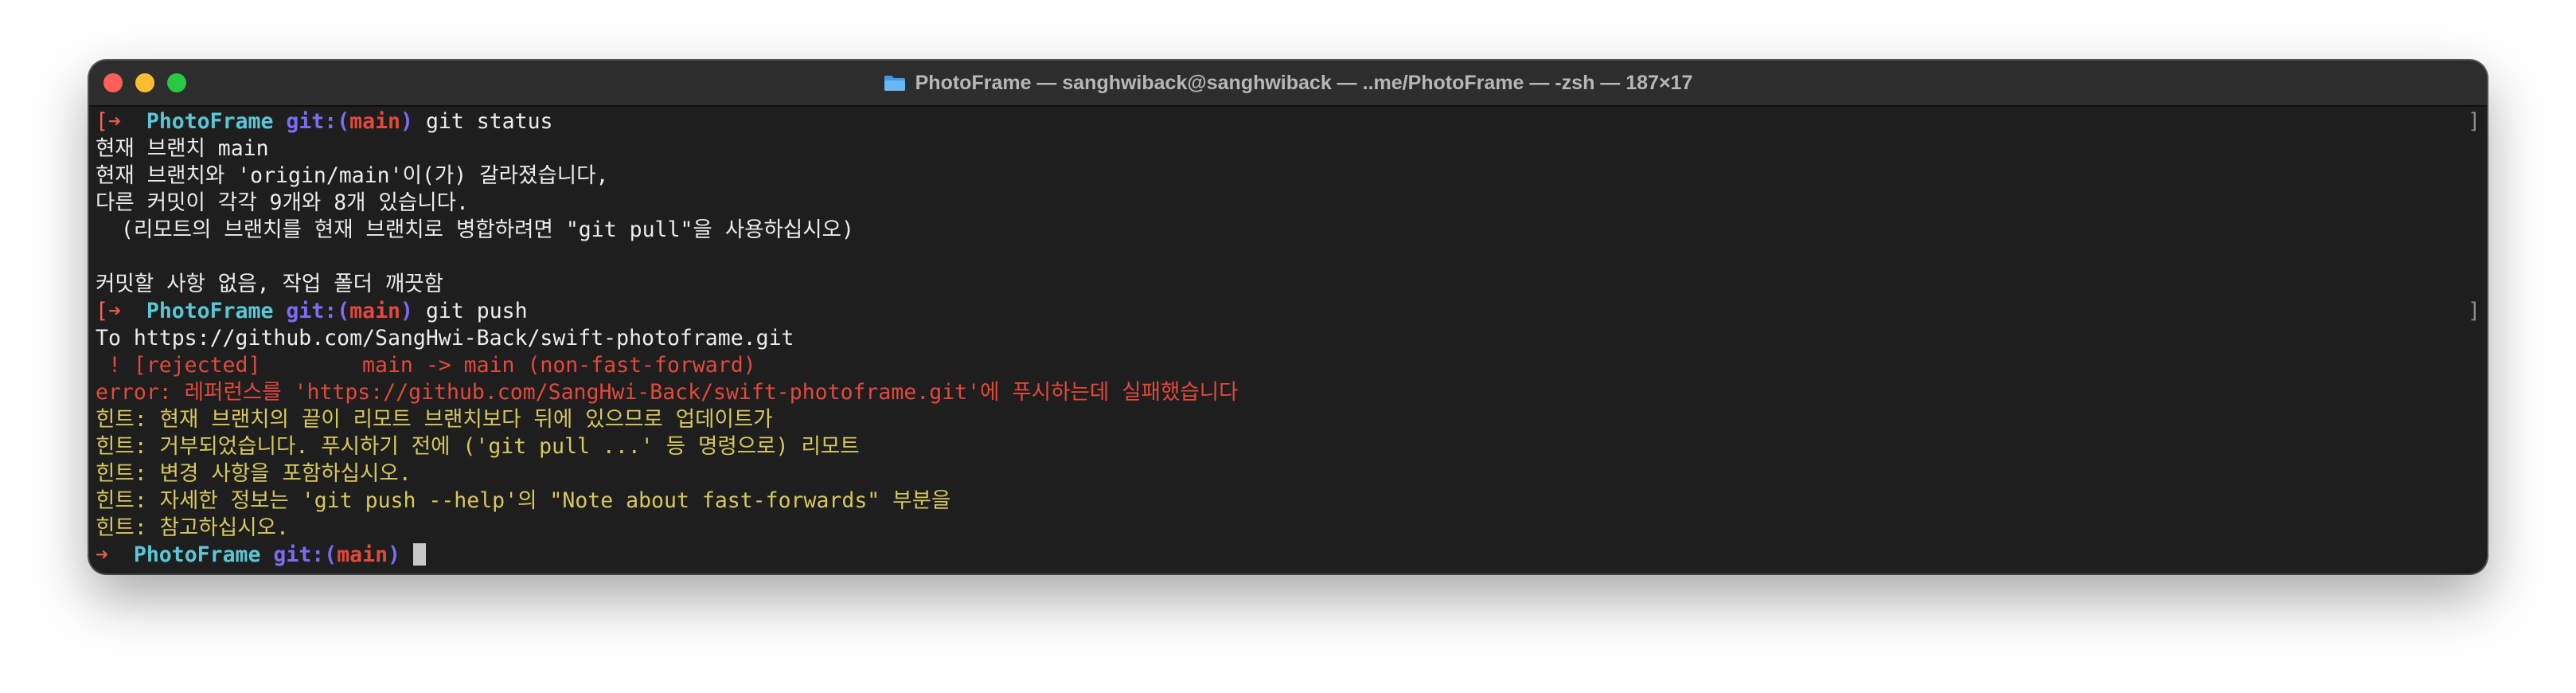 The height and width of the screenshot is (693, 2576). I want to click on hint-line: 힌트: 변경 사항을 포함하십시오., so click(254, 473).